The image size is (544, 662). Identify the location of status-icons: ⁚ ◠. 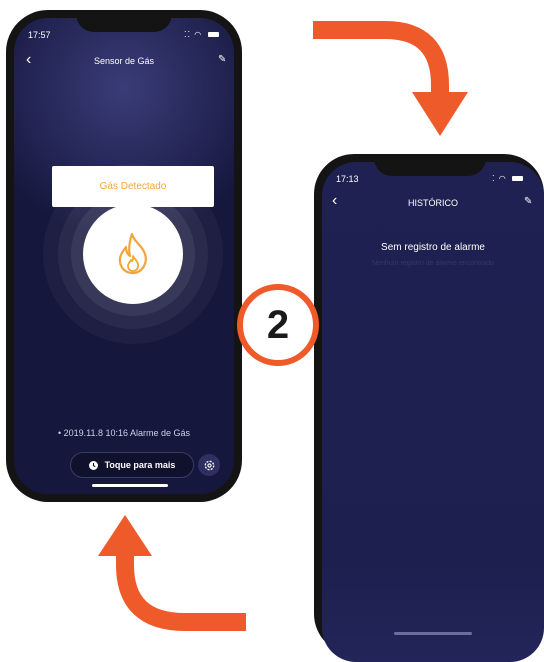
(507, 178).